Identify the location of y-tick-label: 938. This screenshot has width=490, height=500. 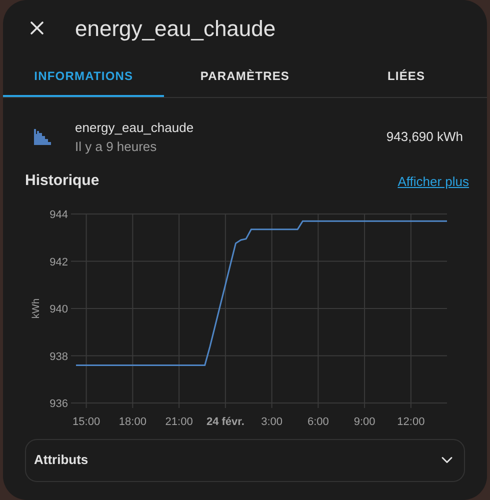
(59, 356).